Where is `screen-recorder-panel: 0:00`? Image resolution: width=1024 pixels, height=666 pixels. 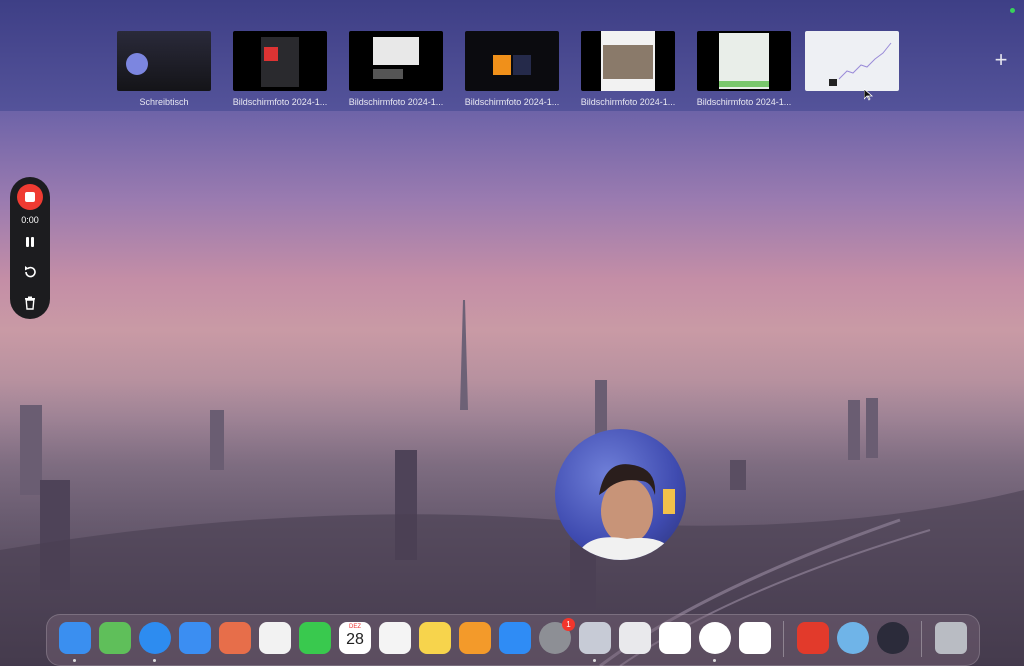
screen-recorder-panel: 0:00 is located at coordinates (30, 248).